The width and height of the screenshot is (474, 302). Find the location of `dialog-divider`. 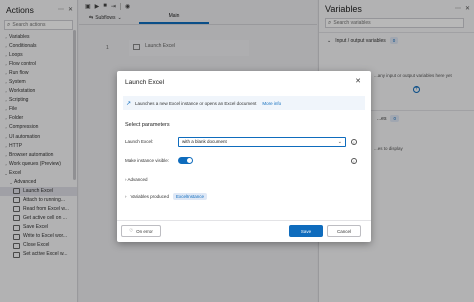

dialog-divider is located at coordinates (244, 220).